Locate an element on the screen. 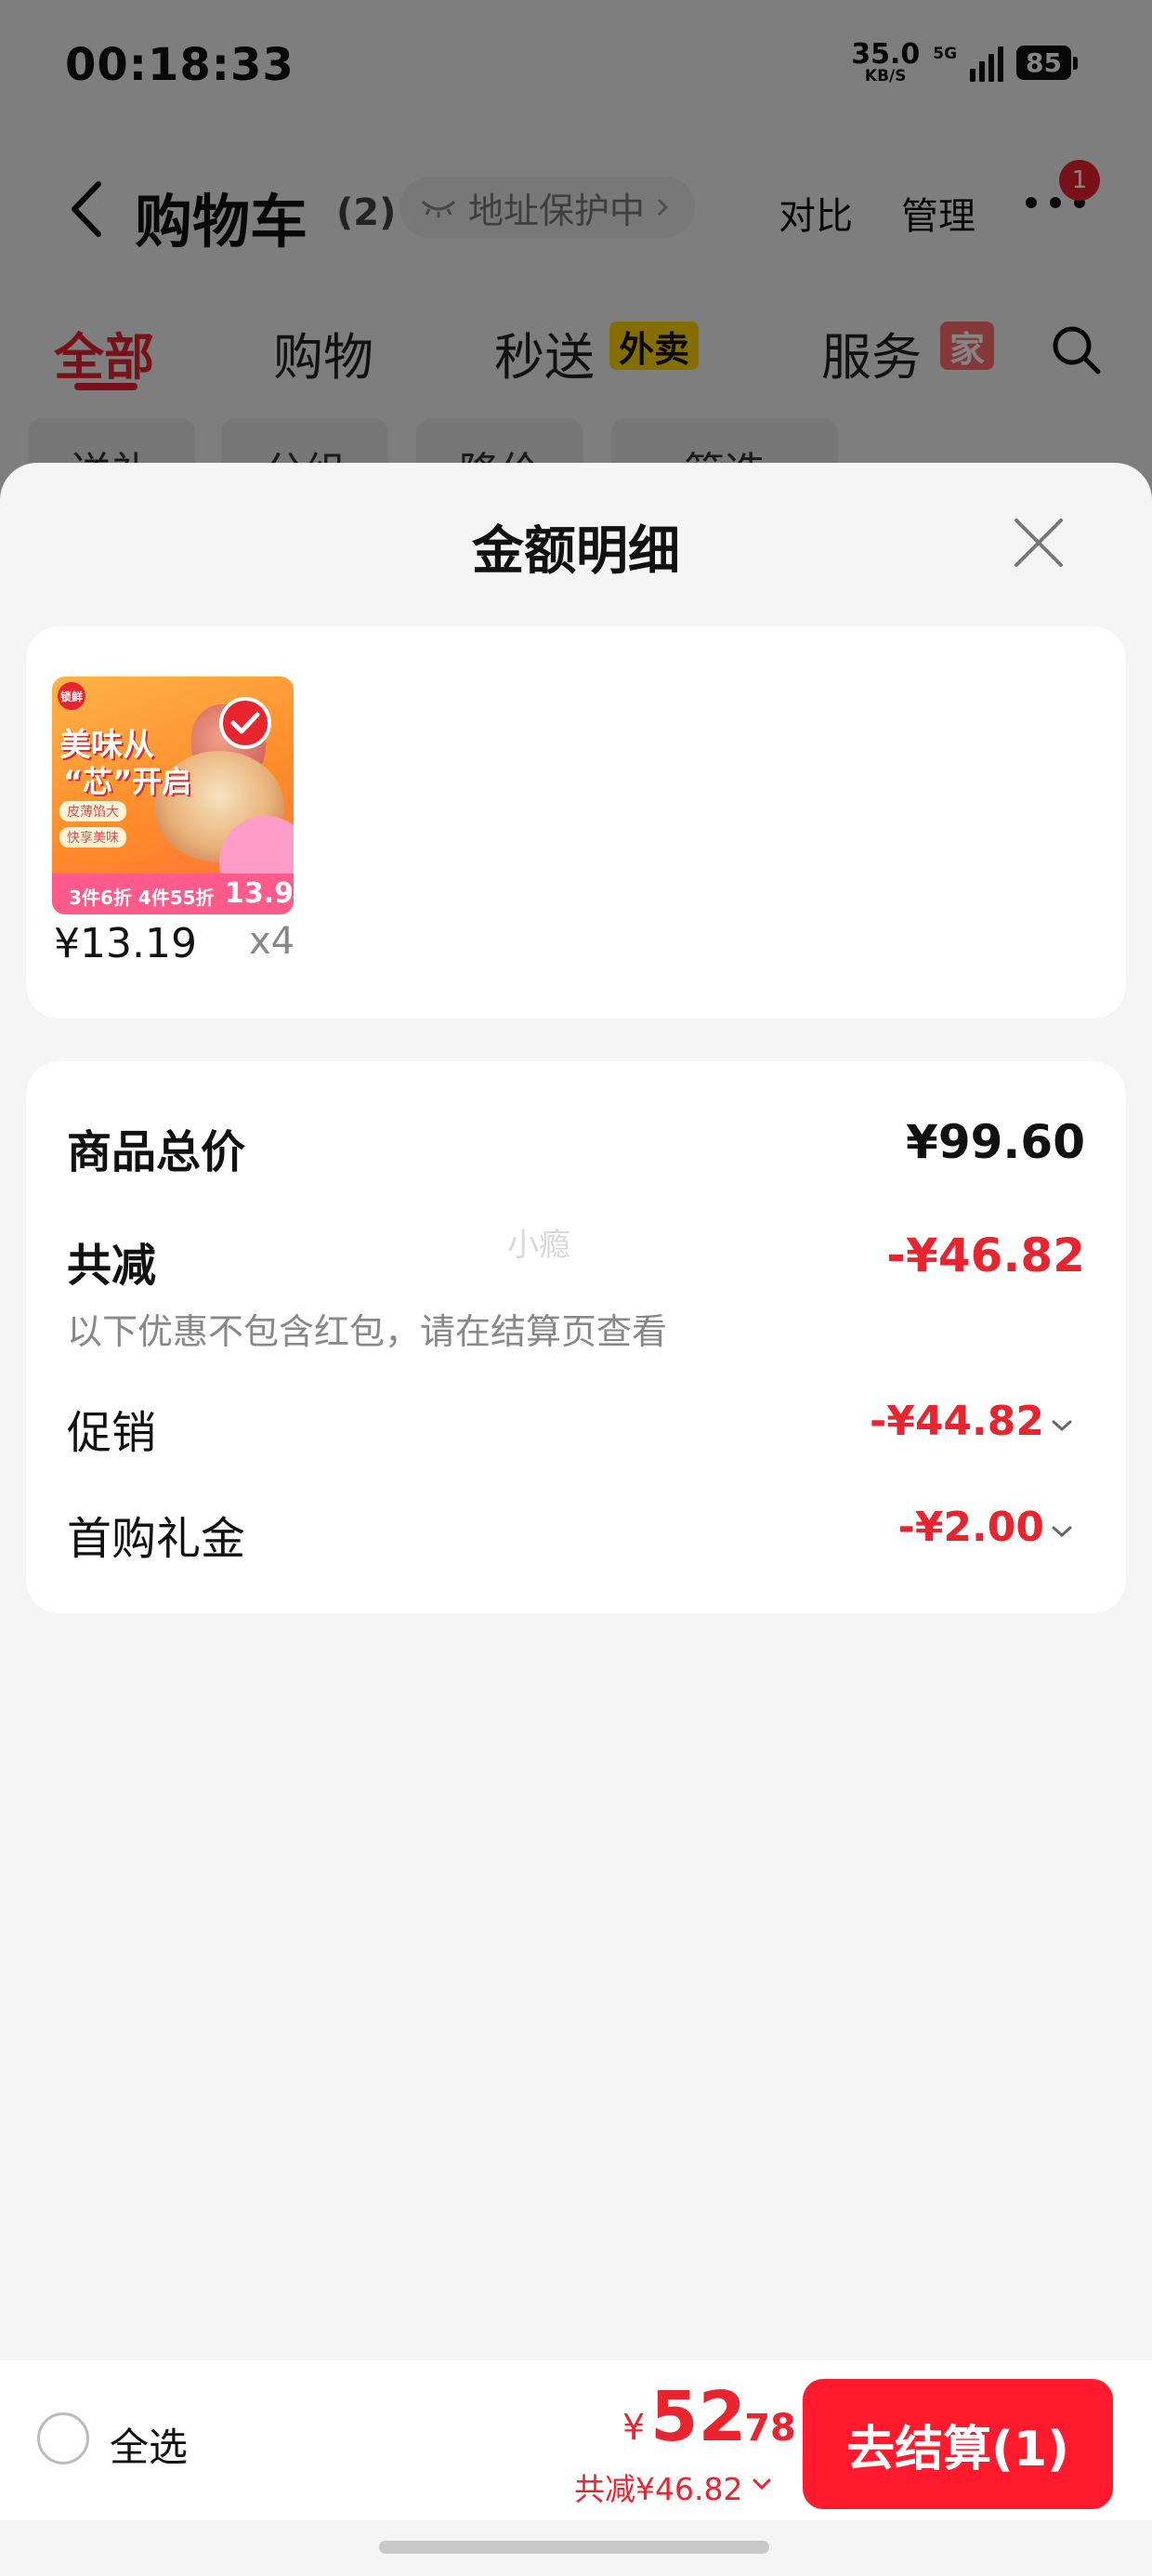  product-slogan-line2: “芯”开启 is located at coordinates (127, 781).